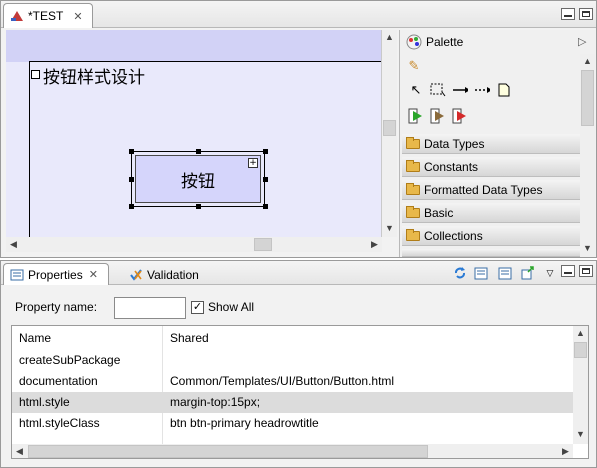  I want to click on select-tool-icon: ↖, so click(416, 90).